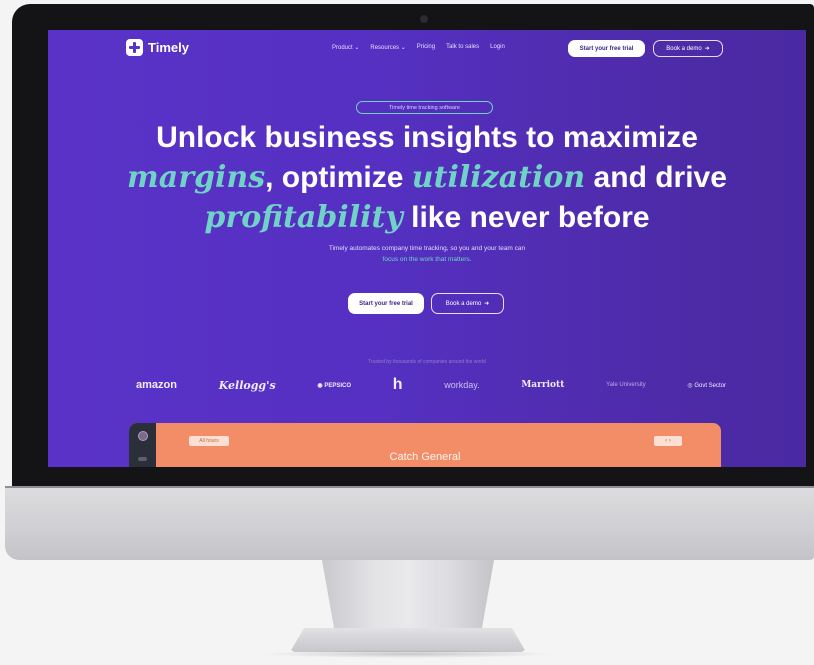 The height and width of the screenshot is (665, 814). Describe the element at coordinates (656, 177) in the screenshot. I see `headline-text-and-drive: and drive` at that location.